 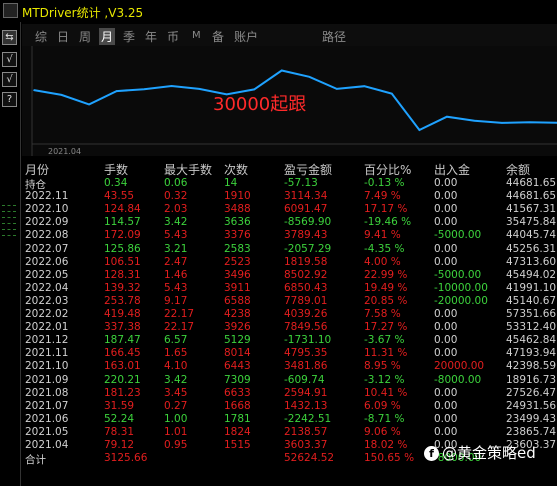 What do you see at coordinates (47, 300) in the screenshot?
I see `cell-month: 2022.03` at bounding box center [47, 300].